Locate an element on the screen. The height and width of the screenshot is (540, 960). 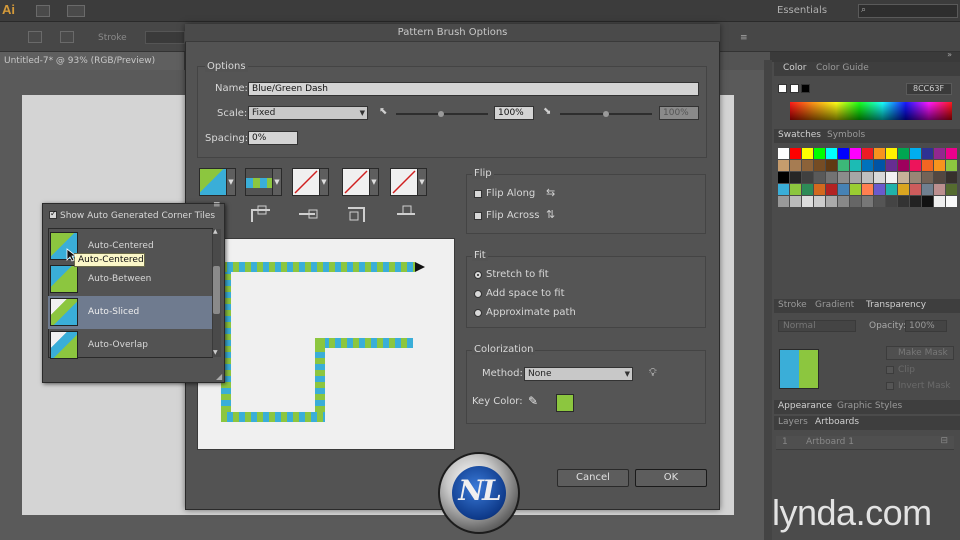
tab-appearance: Appearance is located at coordinates (805, 406).